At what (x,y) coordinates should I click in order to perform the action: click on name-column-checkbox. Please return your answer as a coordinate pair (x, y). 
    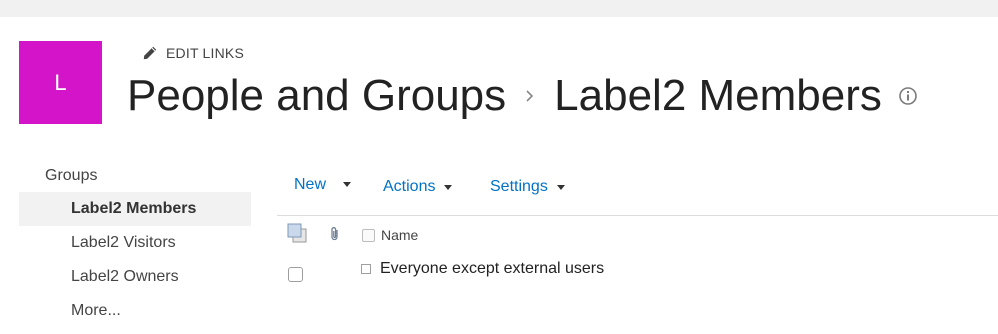
    Looking at the image, I should click on (368, 235).